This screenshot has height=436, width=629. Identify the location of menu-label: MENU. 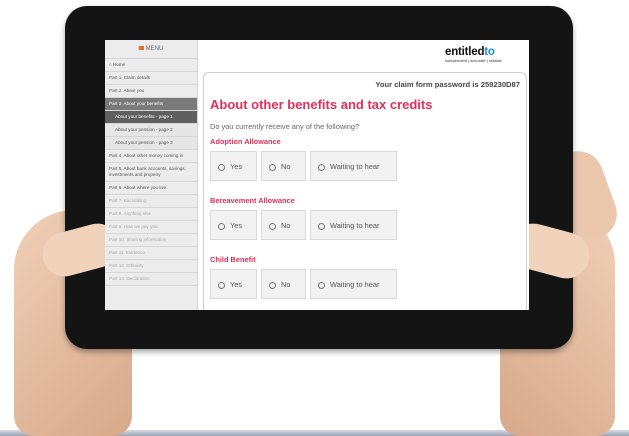
(154, 49).